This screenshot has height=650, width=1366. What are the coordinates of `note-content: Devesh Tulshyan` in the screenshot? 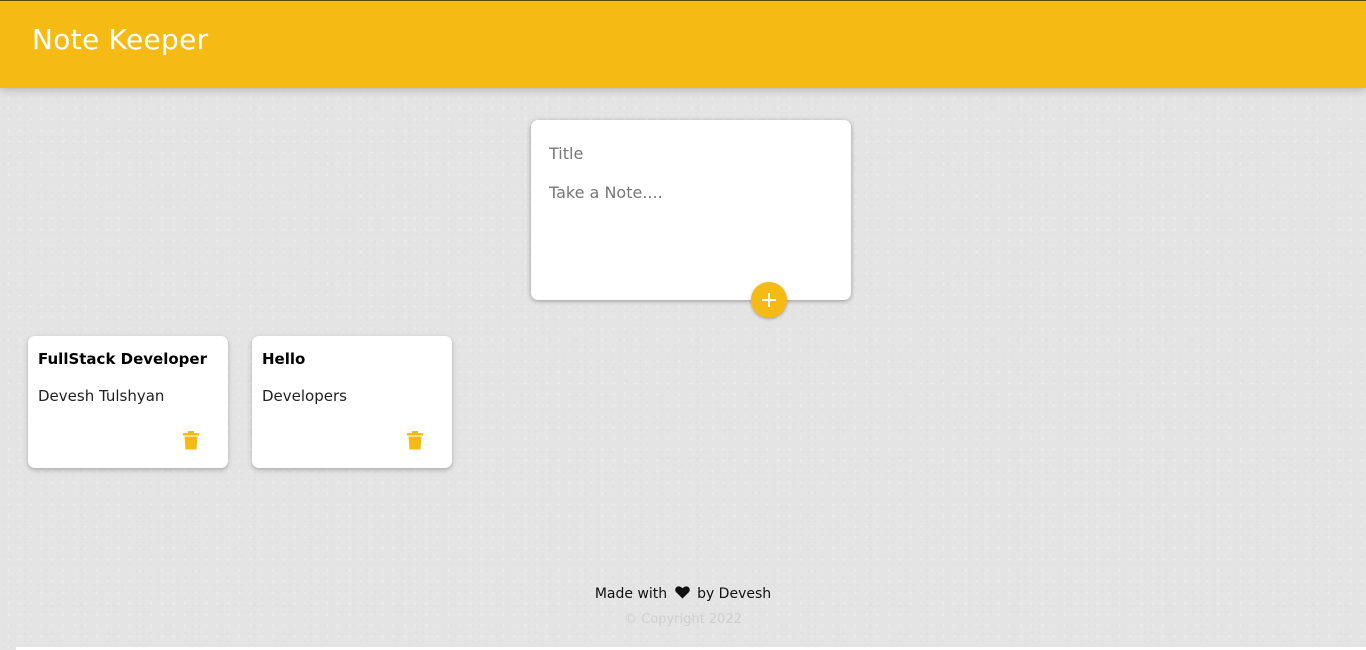 It's located at (101, 396).